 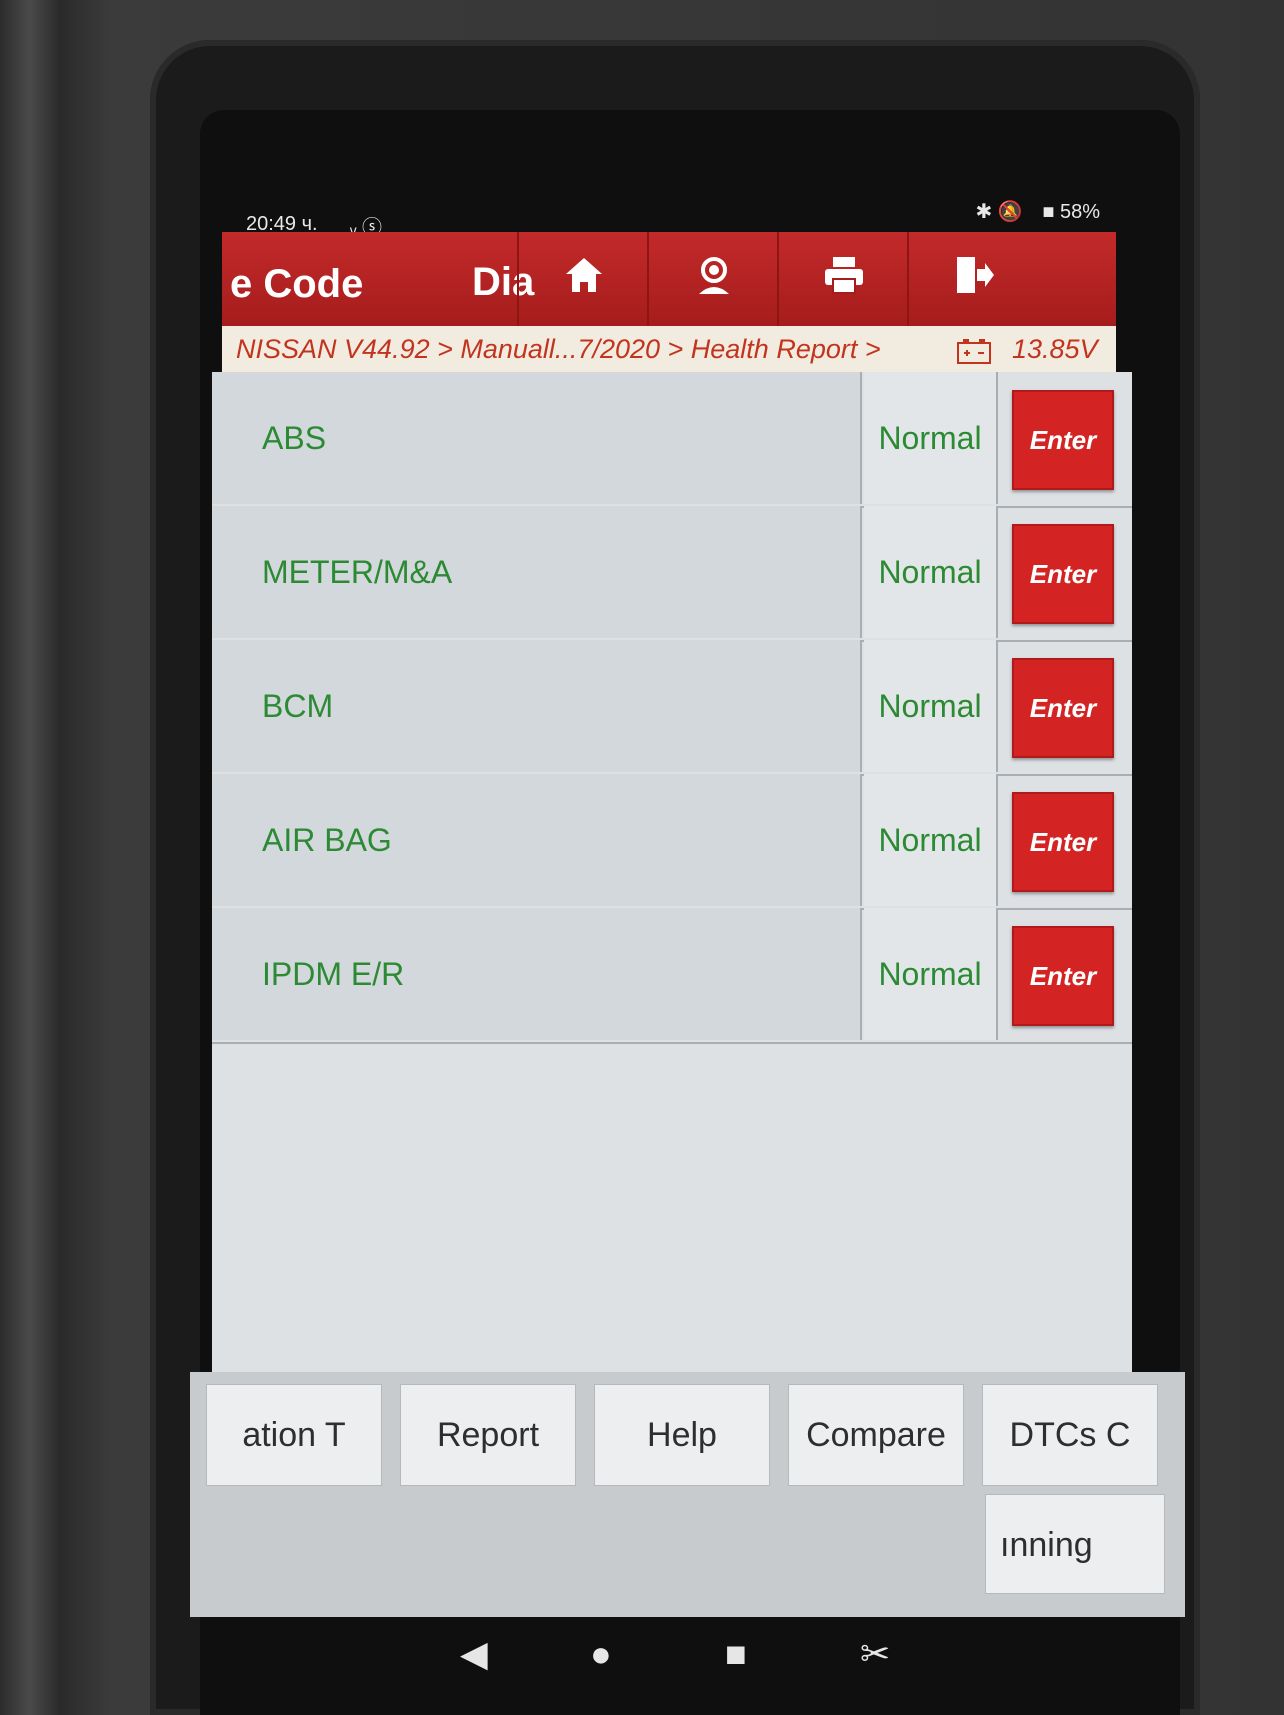 What do you see at coordinates (736, 1654) in the screenshot?
I see `recent-apps-icon: ■` at bounding box center [736, 1654].